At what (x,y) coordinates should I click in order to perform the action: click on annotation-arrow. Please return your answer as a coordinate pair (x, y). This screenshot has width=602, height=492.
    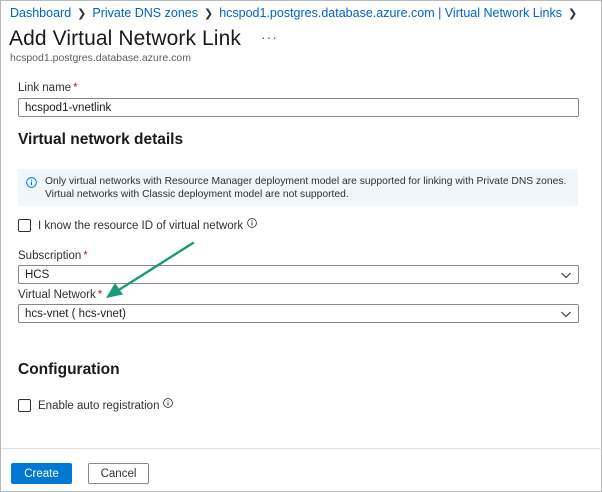
    Looking at the image, I should click on (150, 269).